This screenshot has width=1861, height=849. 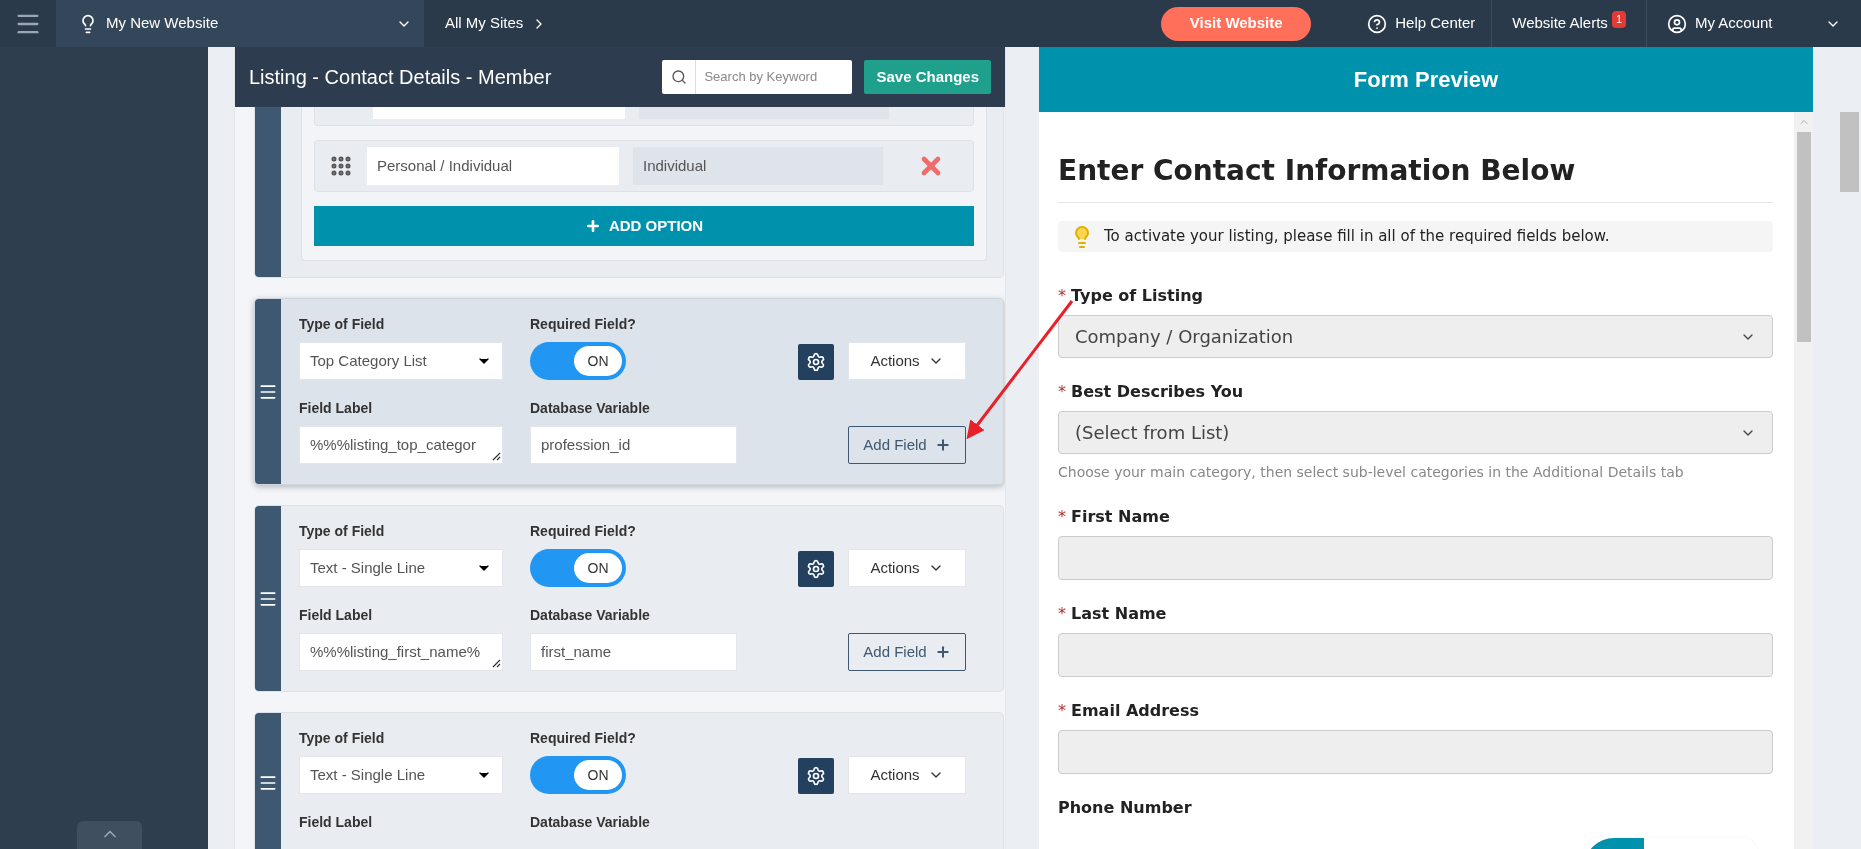 I want to click on alert-count-badge: 1, so click(x=1618, y=19).